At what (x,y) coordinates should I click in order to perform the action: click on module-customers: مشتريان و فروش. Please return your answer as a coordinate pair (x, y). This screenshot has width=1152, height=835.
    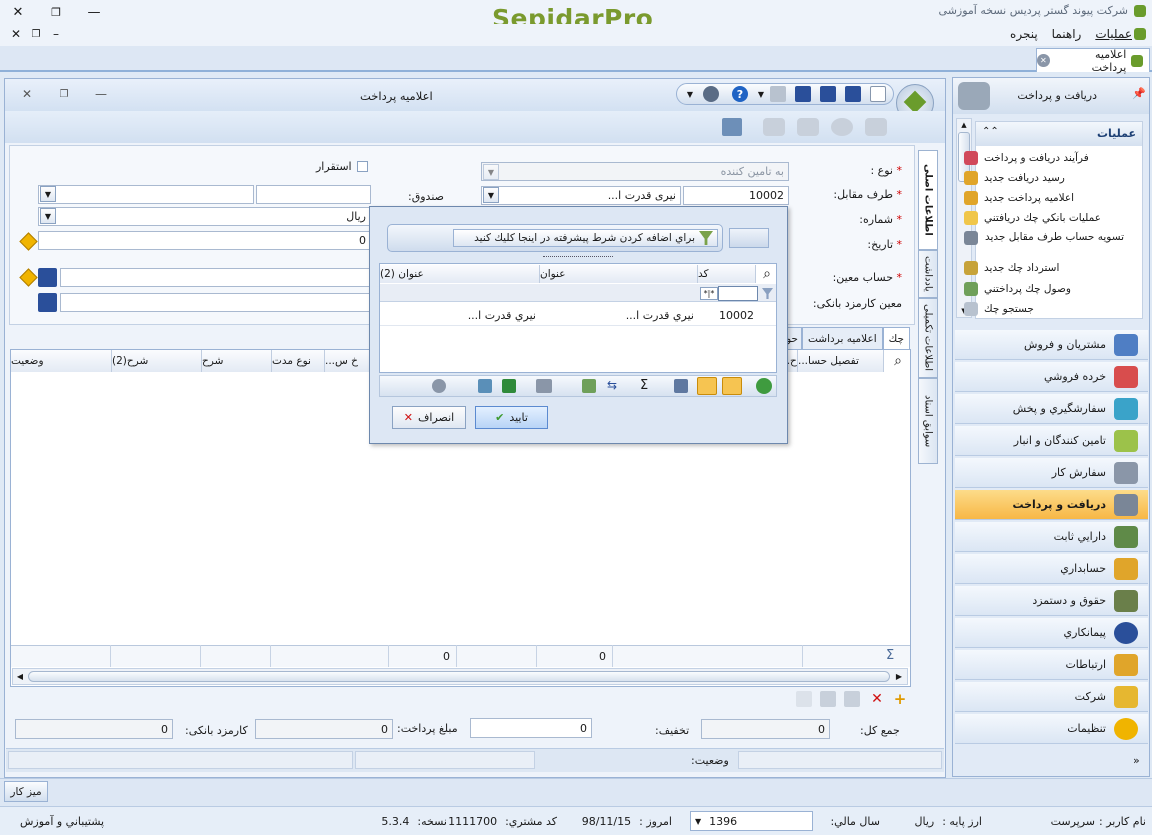
    Looking at the image, I should click on (1051, 345).